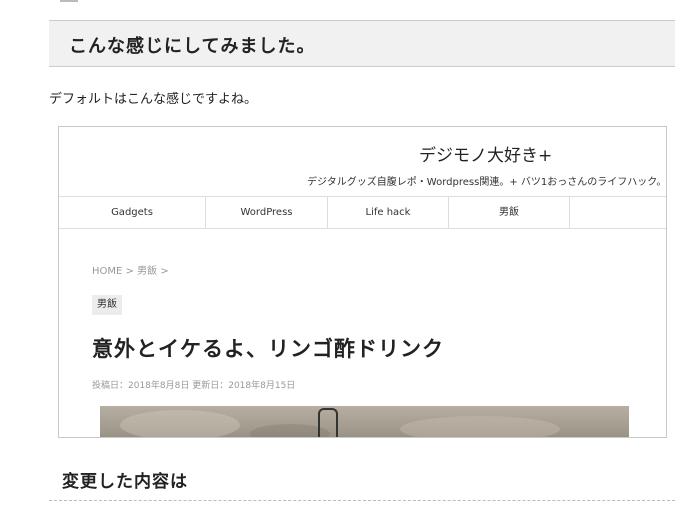  I want to click on paragraph-text: デフォルトはこんな感じですよね。, so click(153, 99).